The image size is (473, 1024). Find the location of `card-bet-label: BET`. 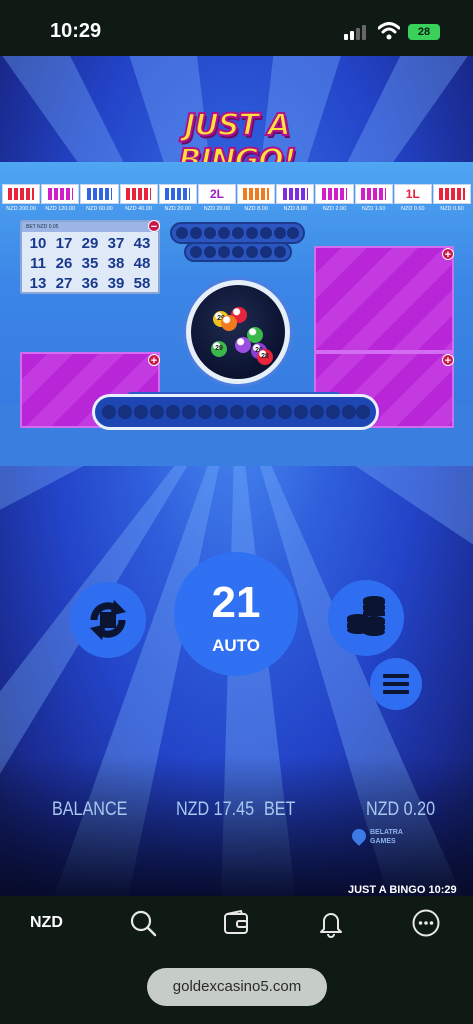

card-bet-label: BET is located at coordinates (31, 227).